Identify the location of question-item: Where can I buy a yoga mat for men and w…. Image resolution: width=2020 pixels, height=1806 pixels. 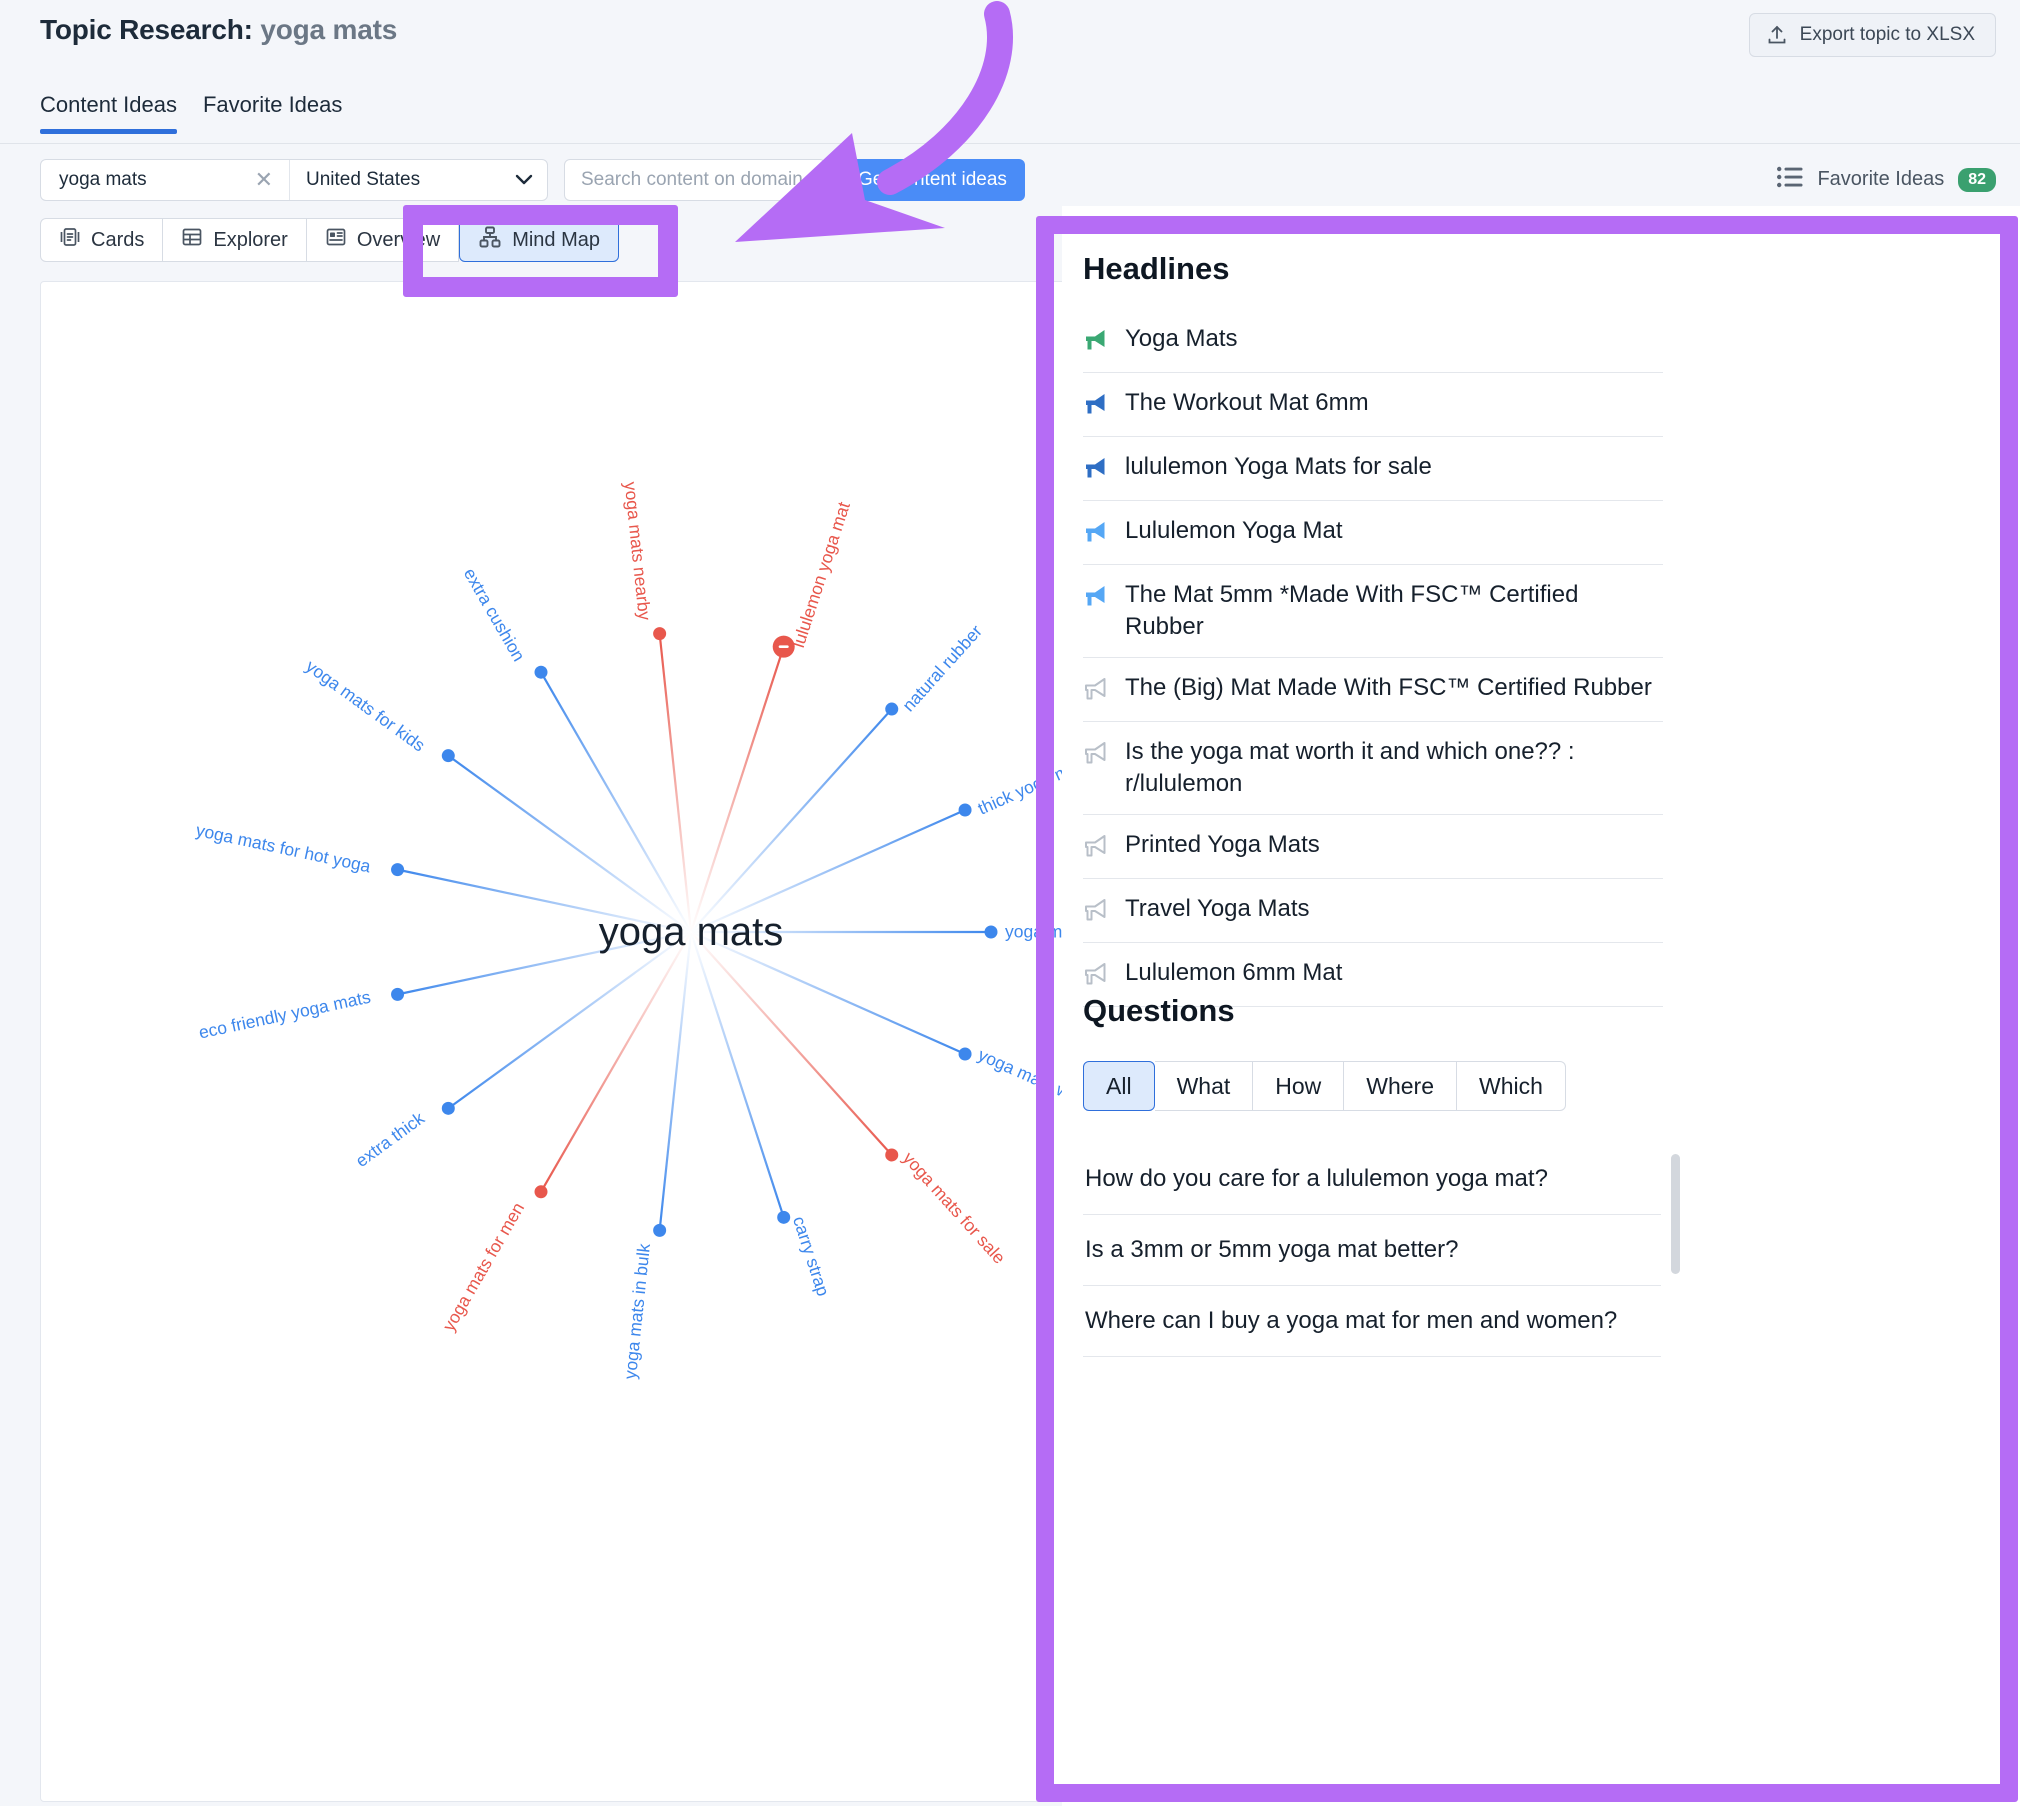
(1372, 1322).